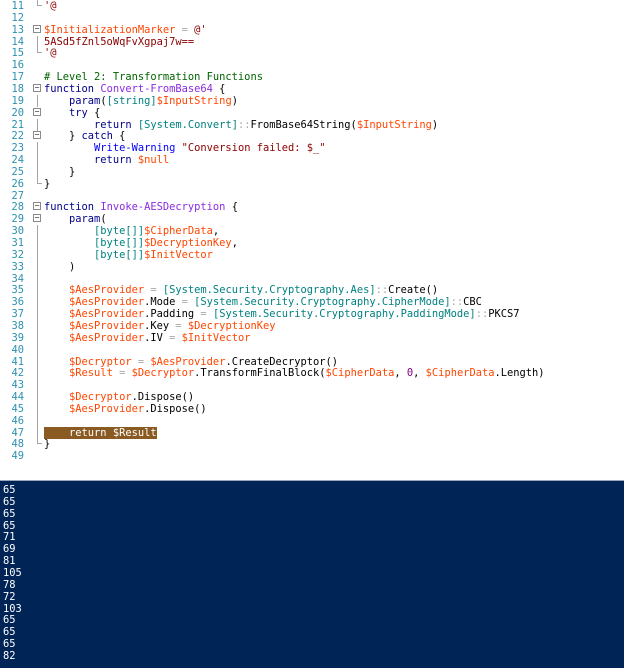 The height and width of the screenshot is (668, 624). Describe the element at coordinates (312, 160) in the screenshot. I see `code-line: 24 return $null` at that location.